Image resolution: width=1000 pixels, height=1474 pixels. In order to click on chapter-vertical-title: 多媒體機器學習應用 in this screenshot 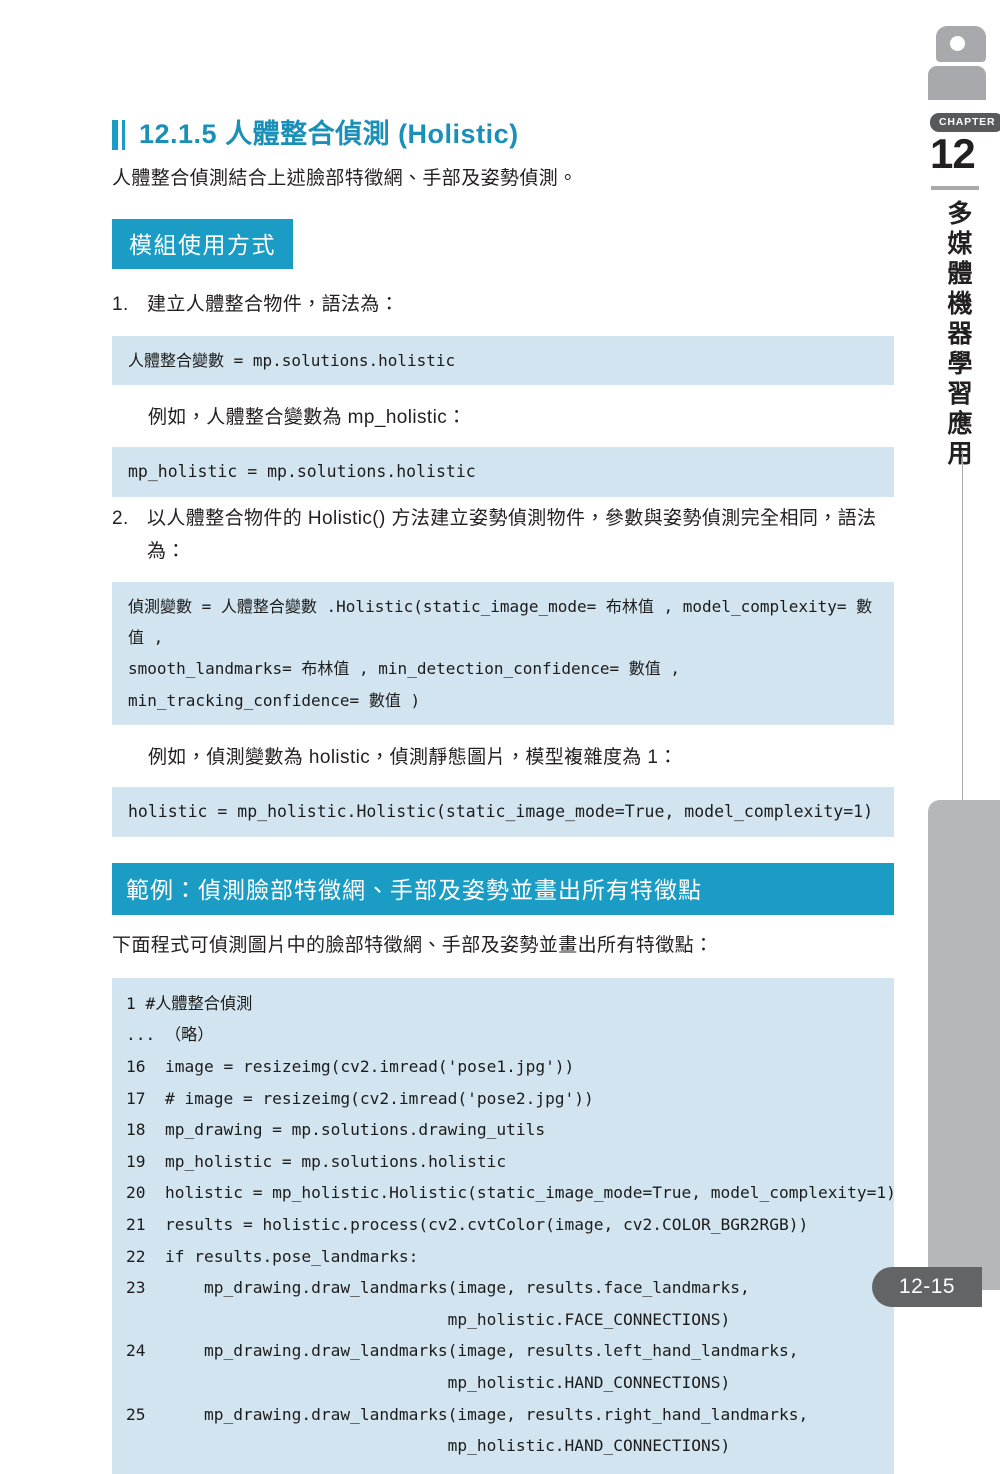, I will do `click(958, 335)`.